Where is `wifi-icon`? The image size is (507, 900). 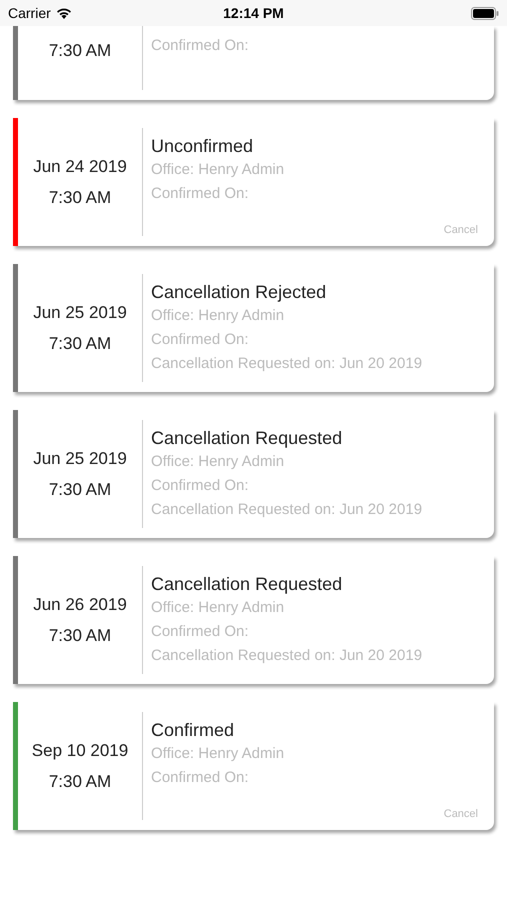
wifi-icon is located at coordinates (64, 13).